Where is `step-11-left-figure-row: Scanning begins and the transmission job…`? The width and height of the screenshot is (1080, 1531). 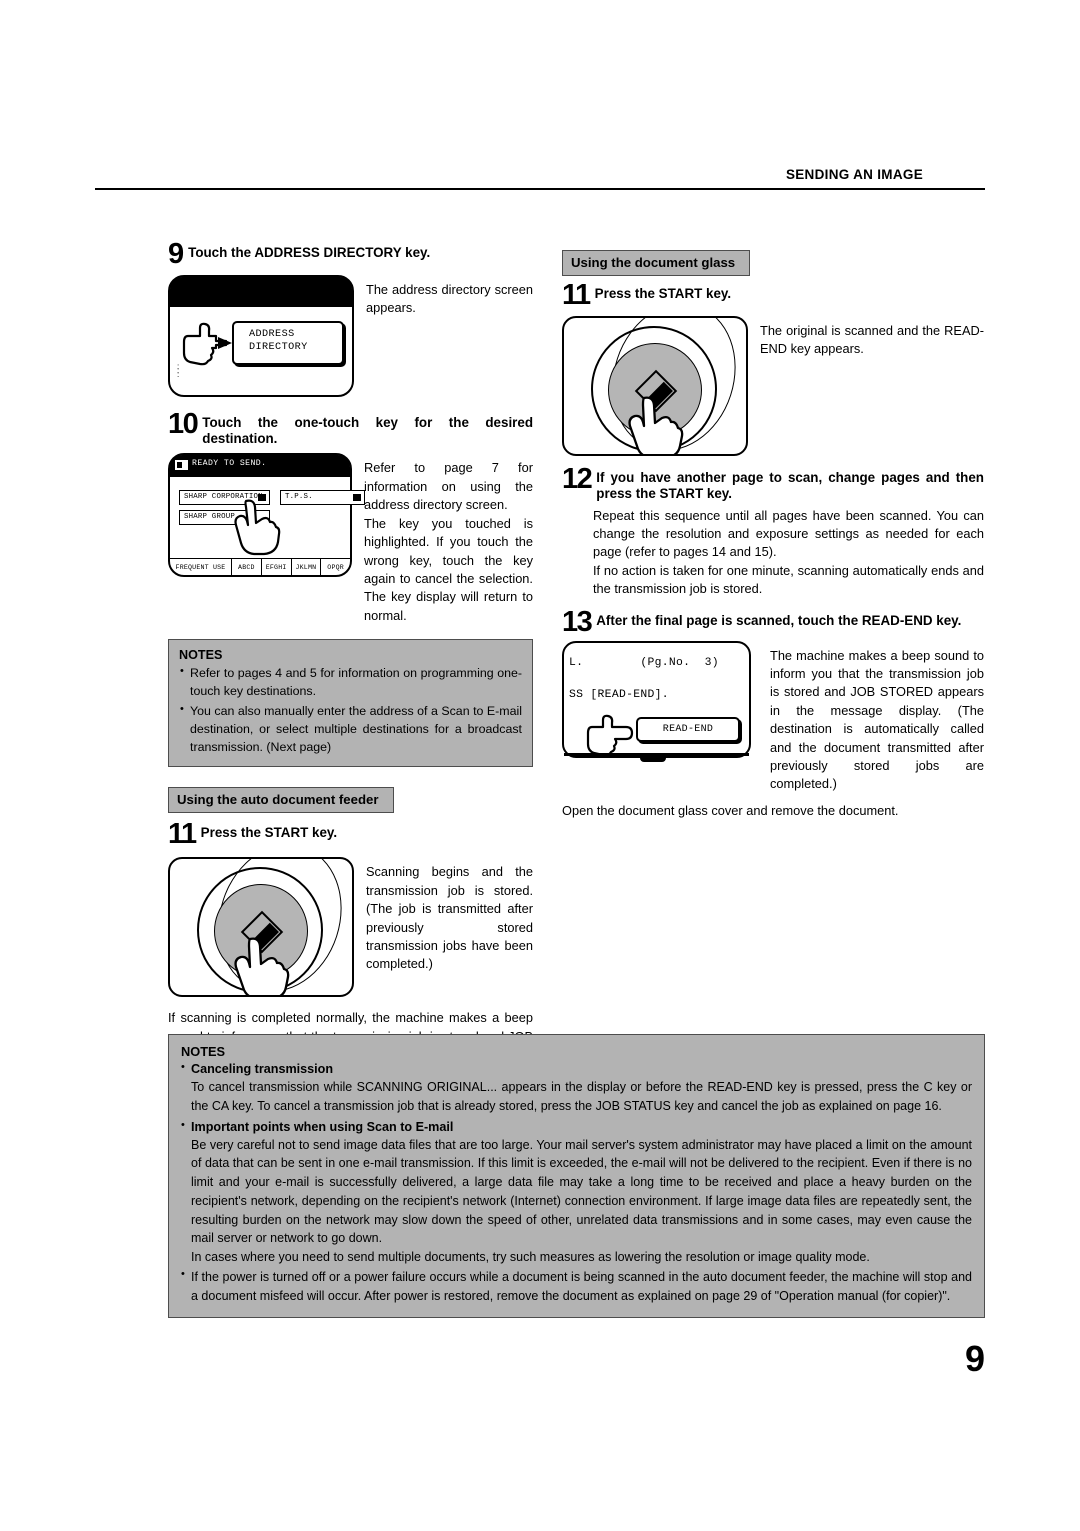 step-11-left-figure-row: Scanning begins and the transmission job… is located at coordinates (350, 927).